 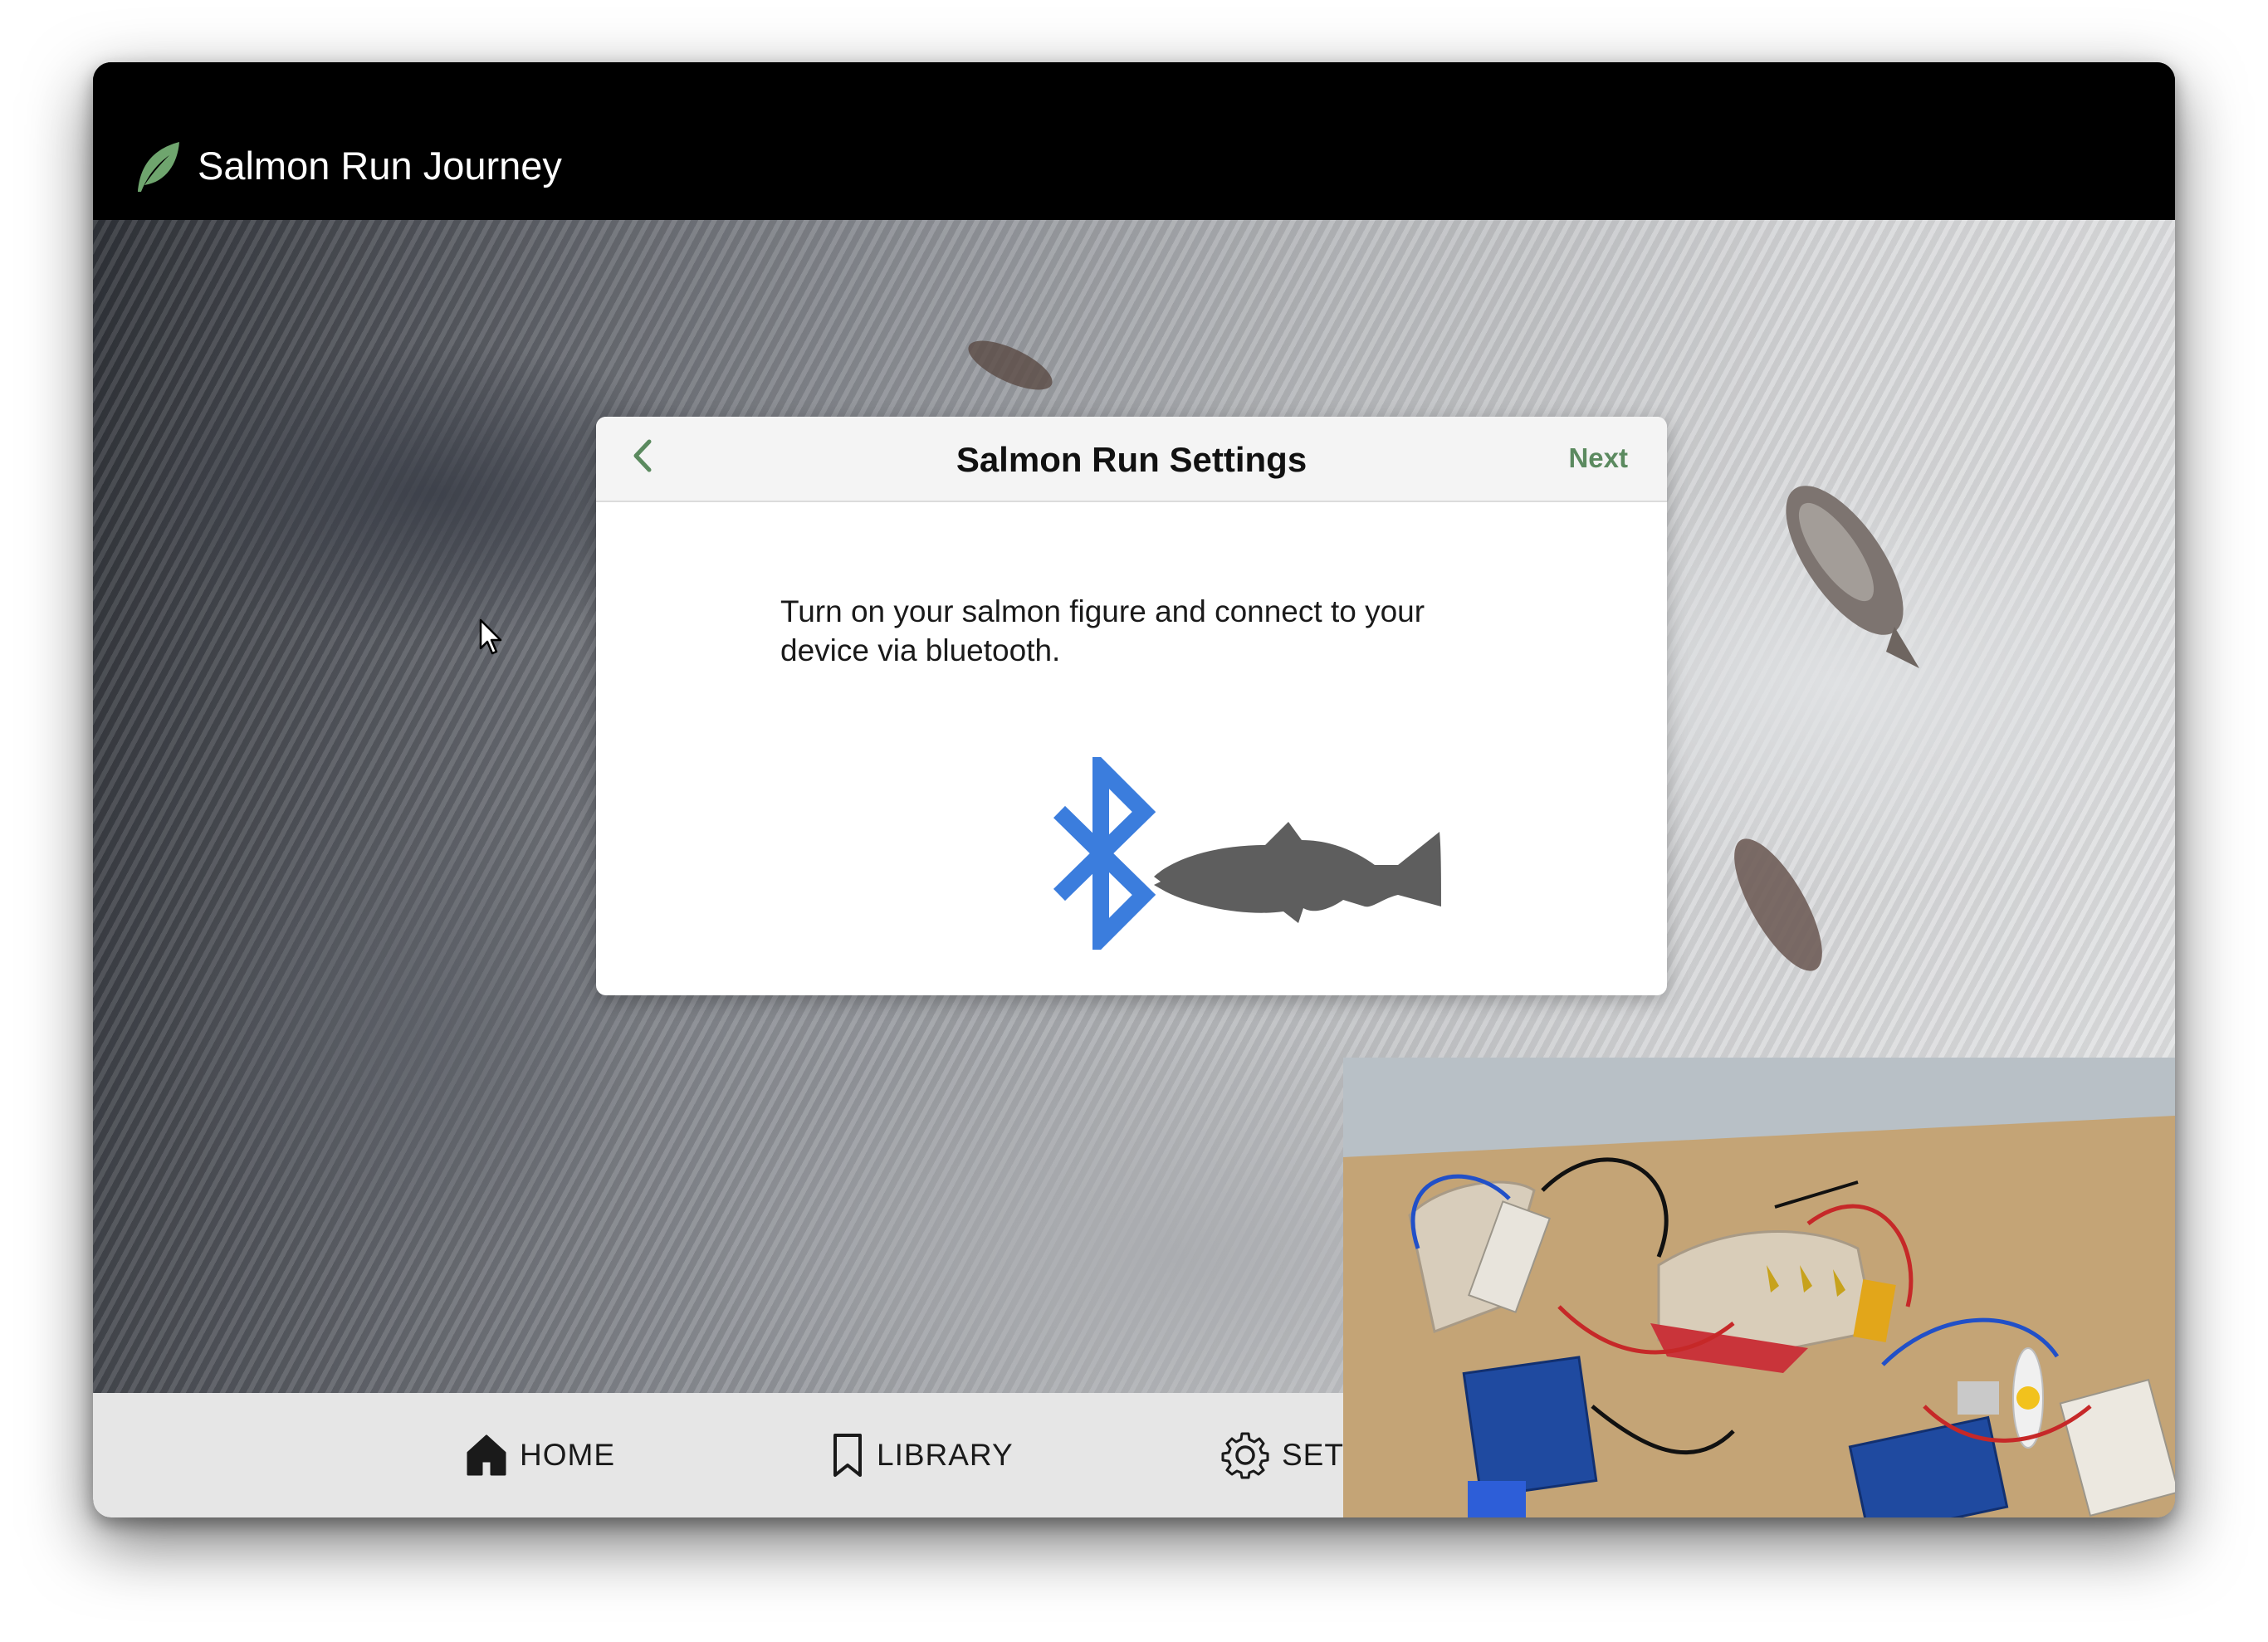 What do you see at coordinates (1245, 1455) in the screenshot?
I see `gear-icon` at bounding box center [1245, 1455].